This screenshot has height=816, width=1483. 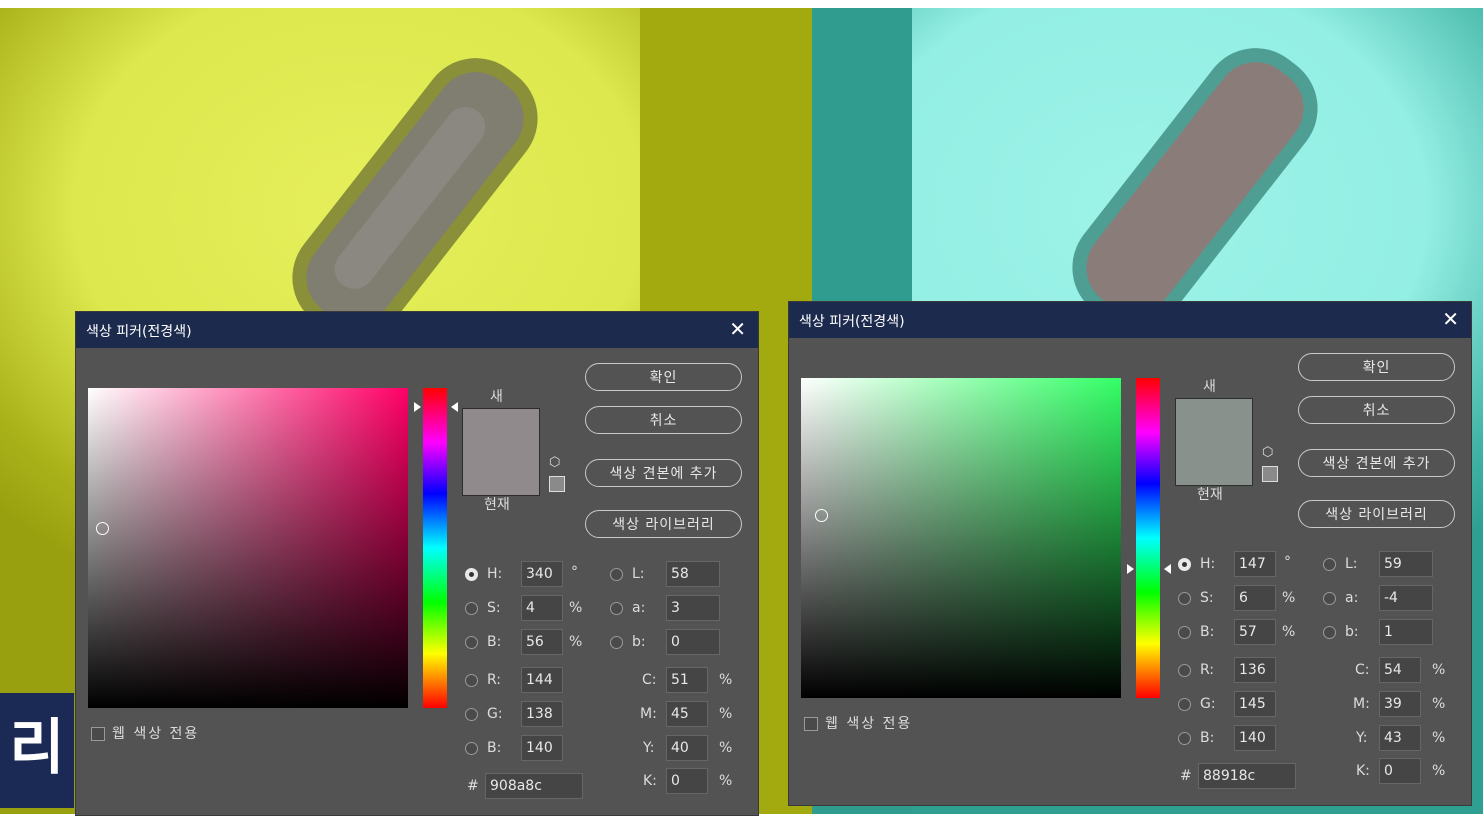 I want to click on input-y: 43, so click(x=1400, y=738).